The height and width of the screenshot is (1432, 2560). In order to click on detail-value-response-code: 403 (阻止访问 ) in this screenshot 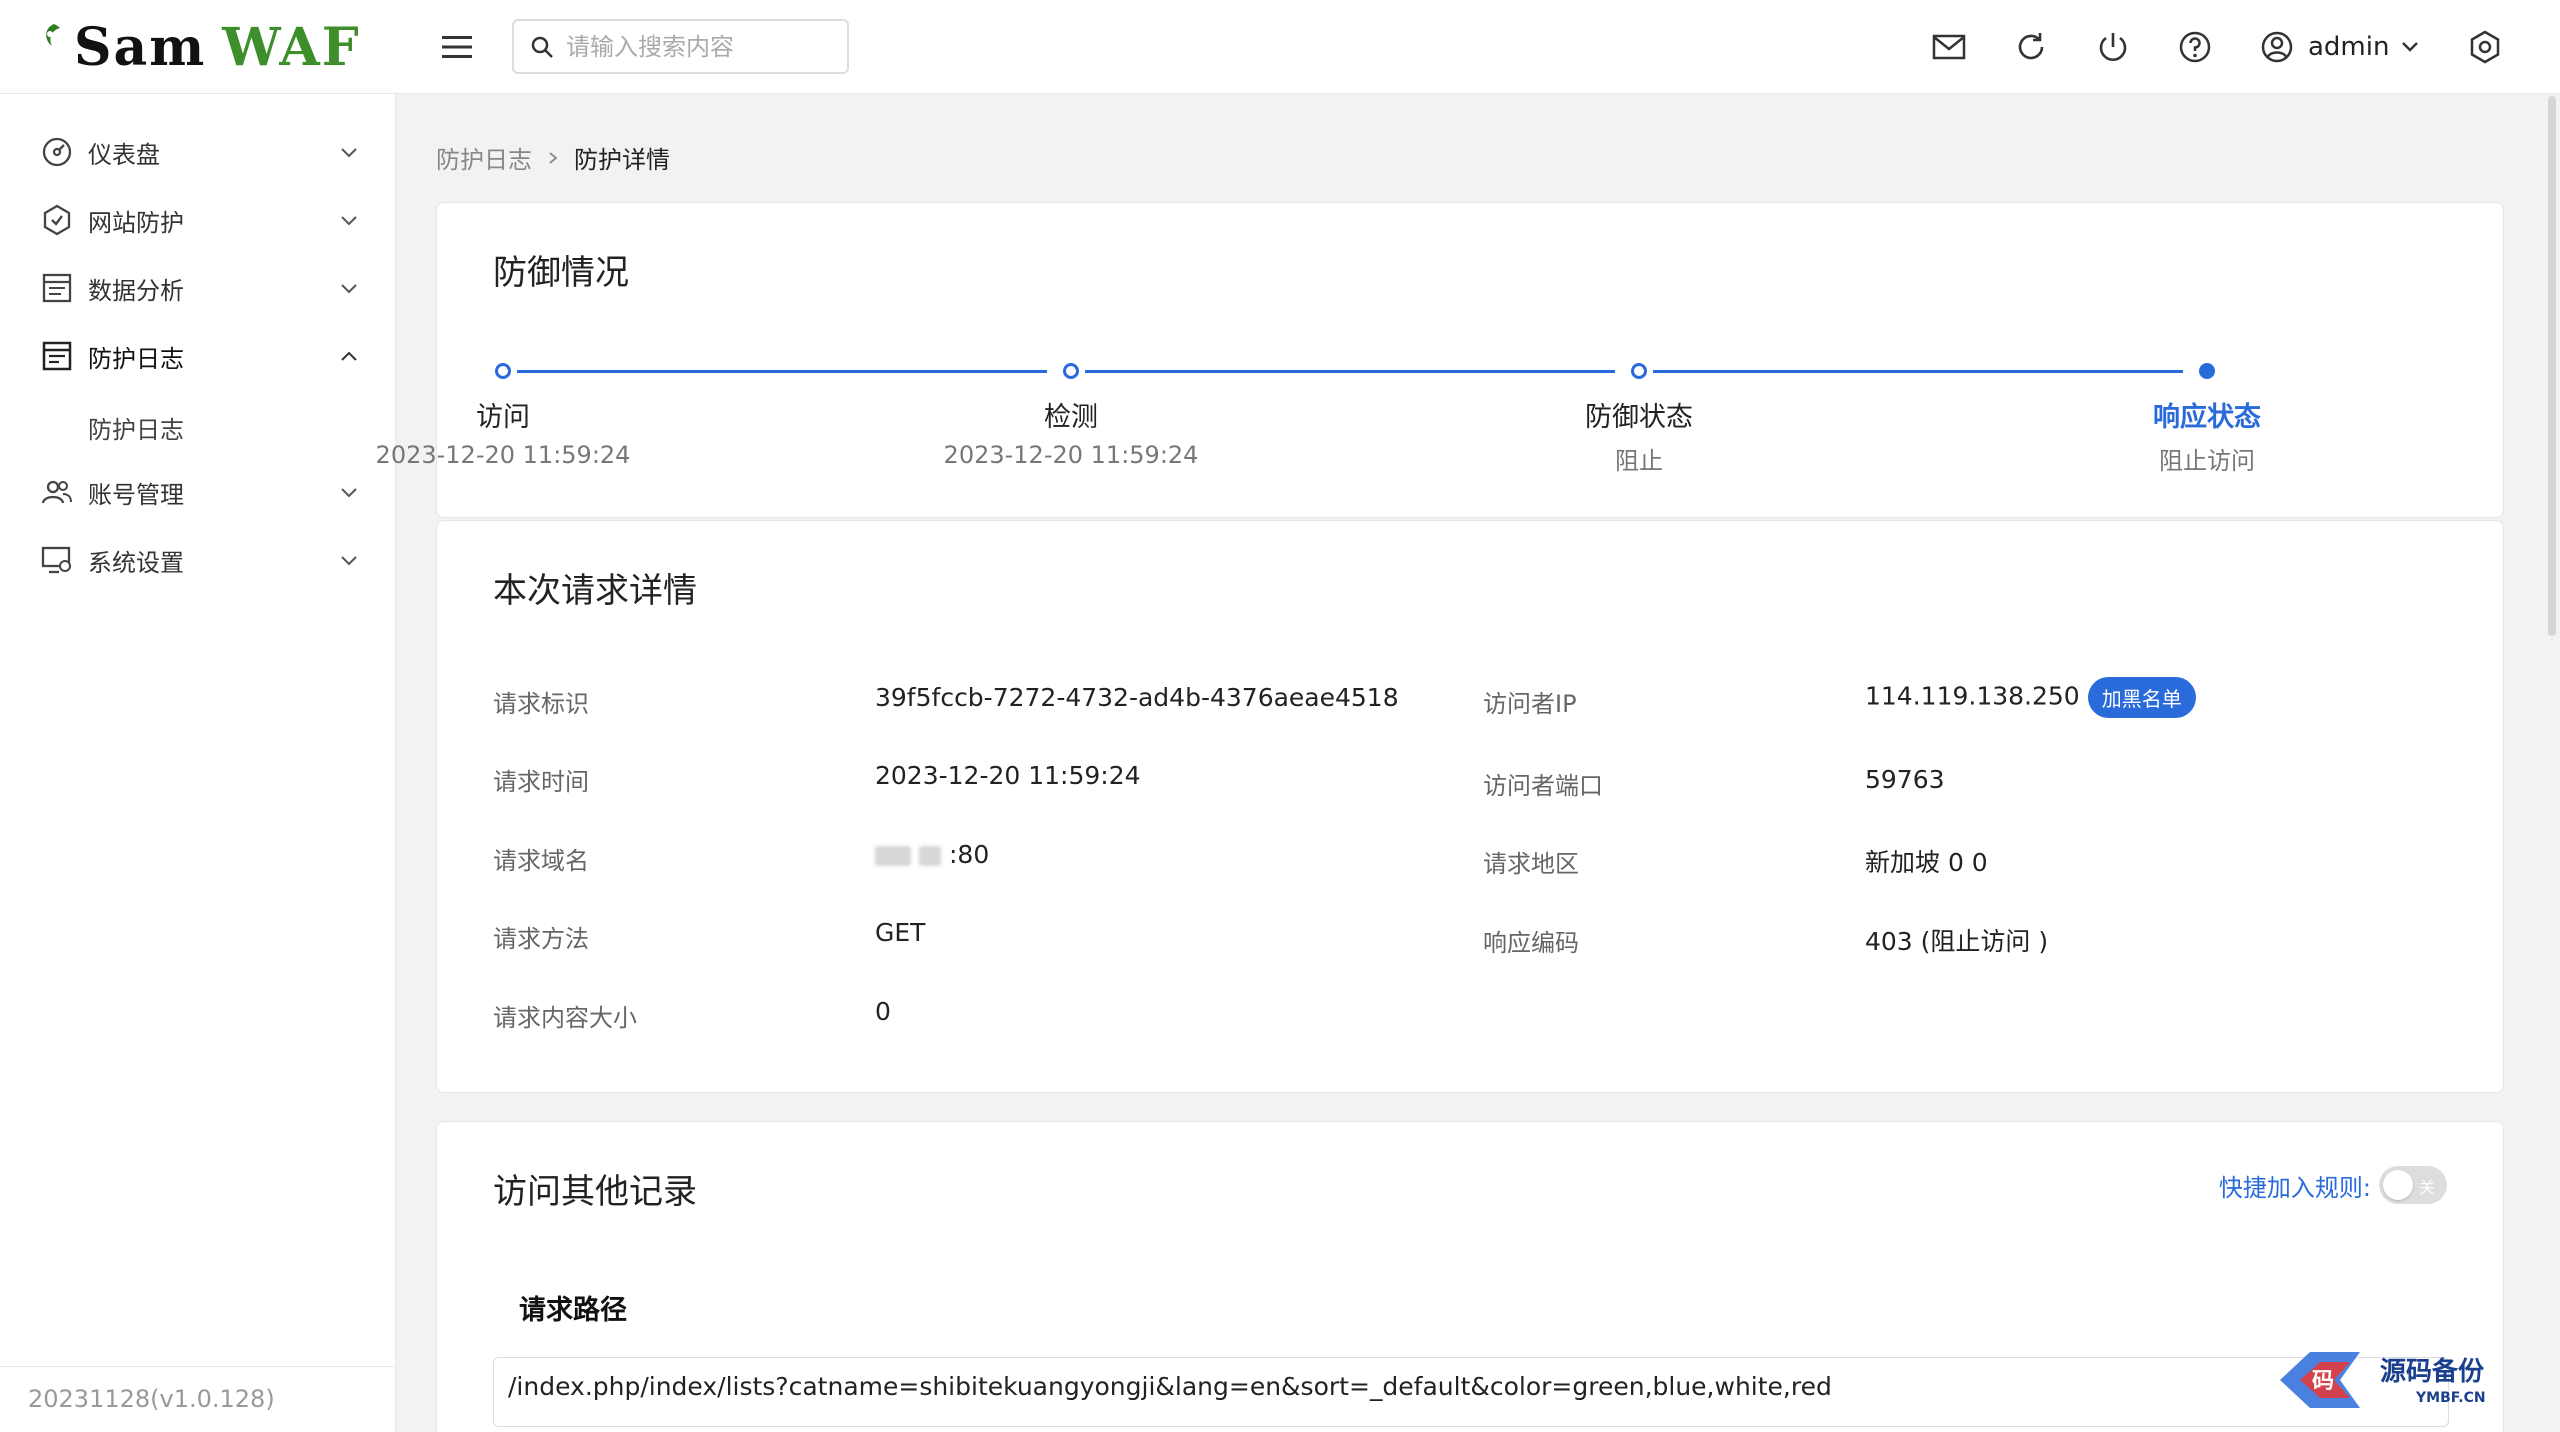, I will do `click(1957, 941)`.